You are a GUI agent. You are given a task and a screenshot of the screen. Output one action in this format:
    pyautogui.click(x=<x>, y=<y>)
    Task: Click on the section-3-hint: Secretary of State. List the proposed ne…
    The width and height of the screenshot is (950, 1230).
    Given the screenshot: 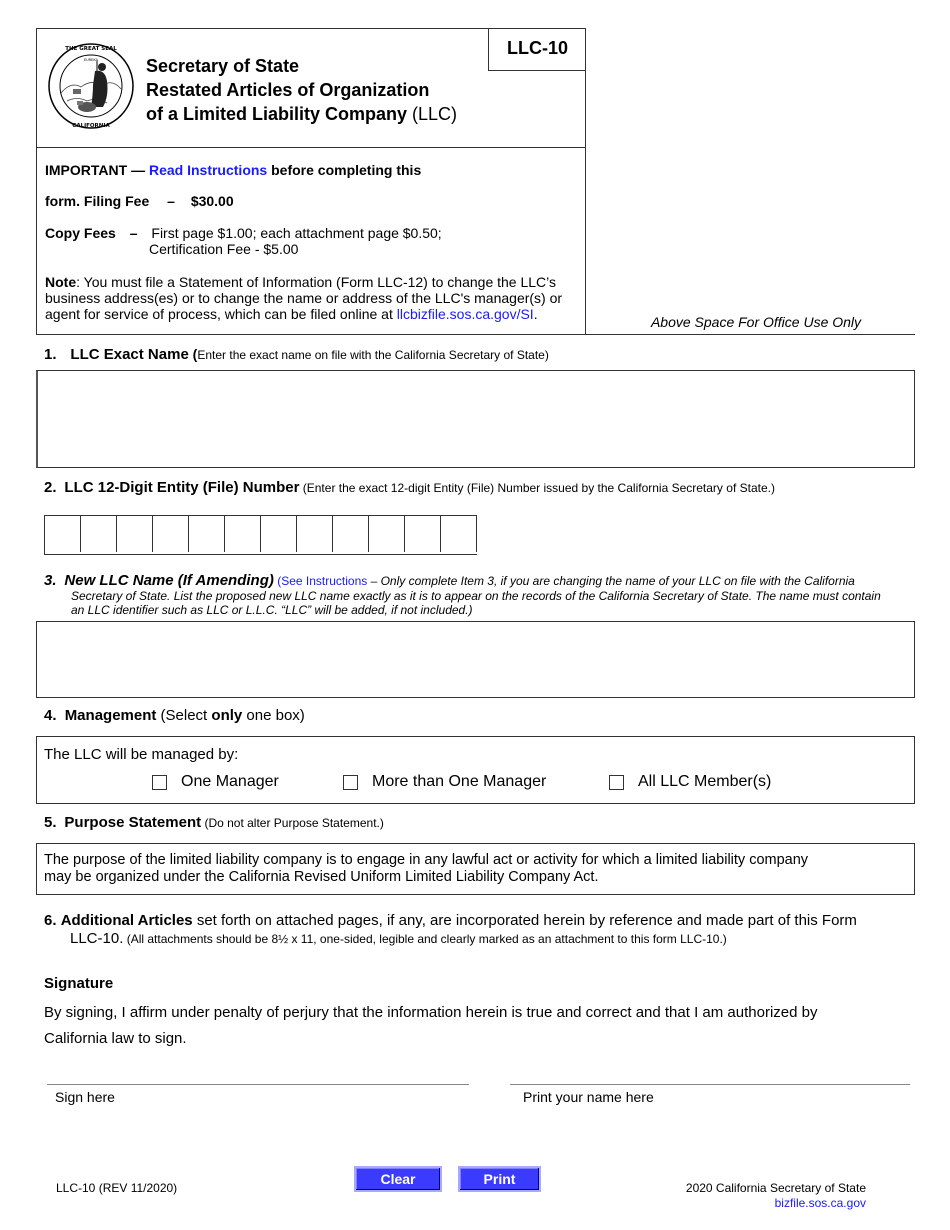 What is the action you would take?
    pyautogui.click(x=476, y=603)
    